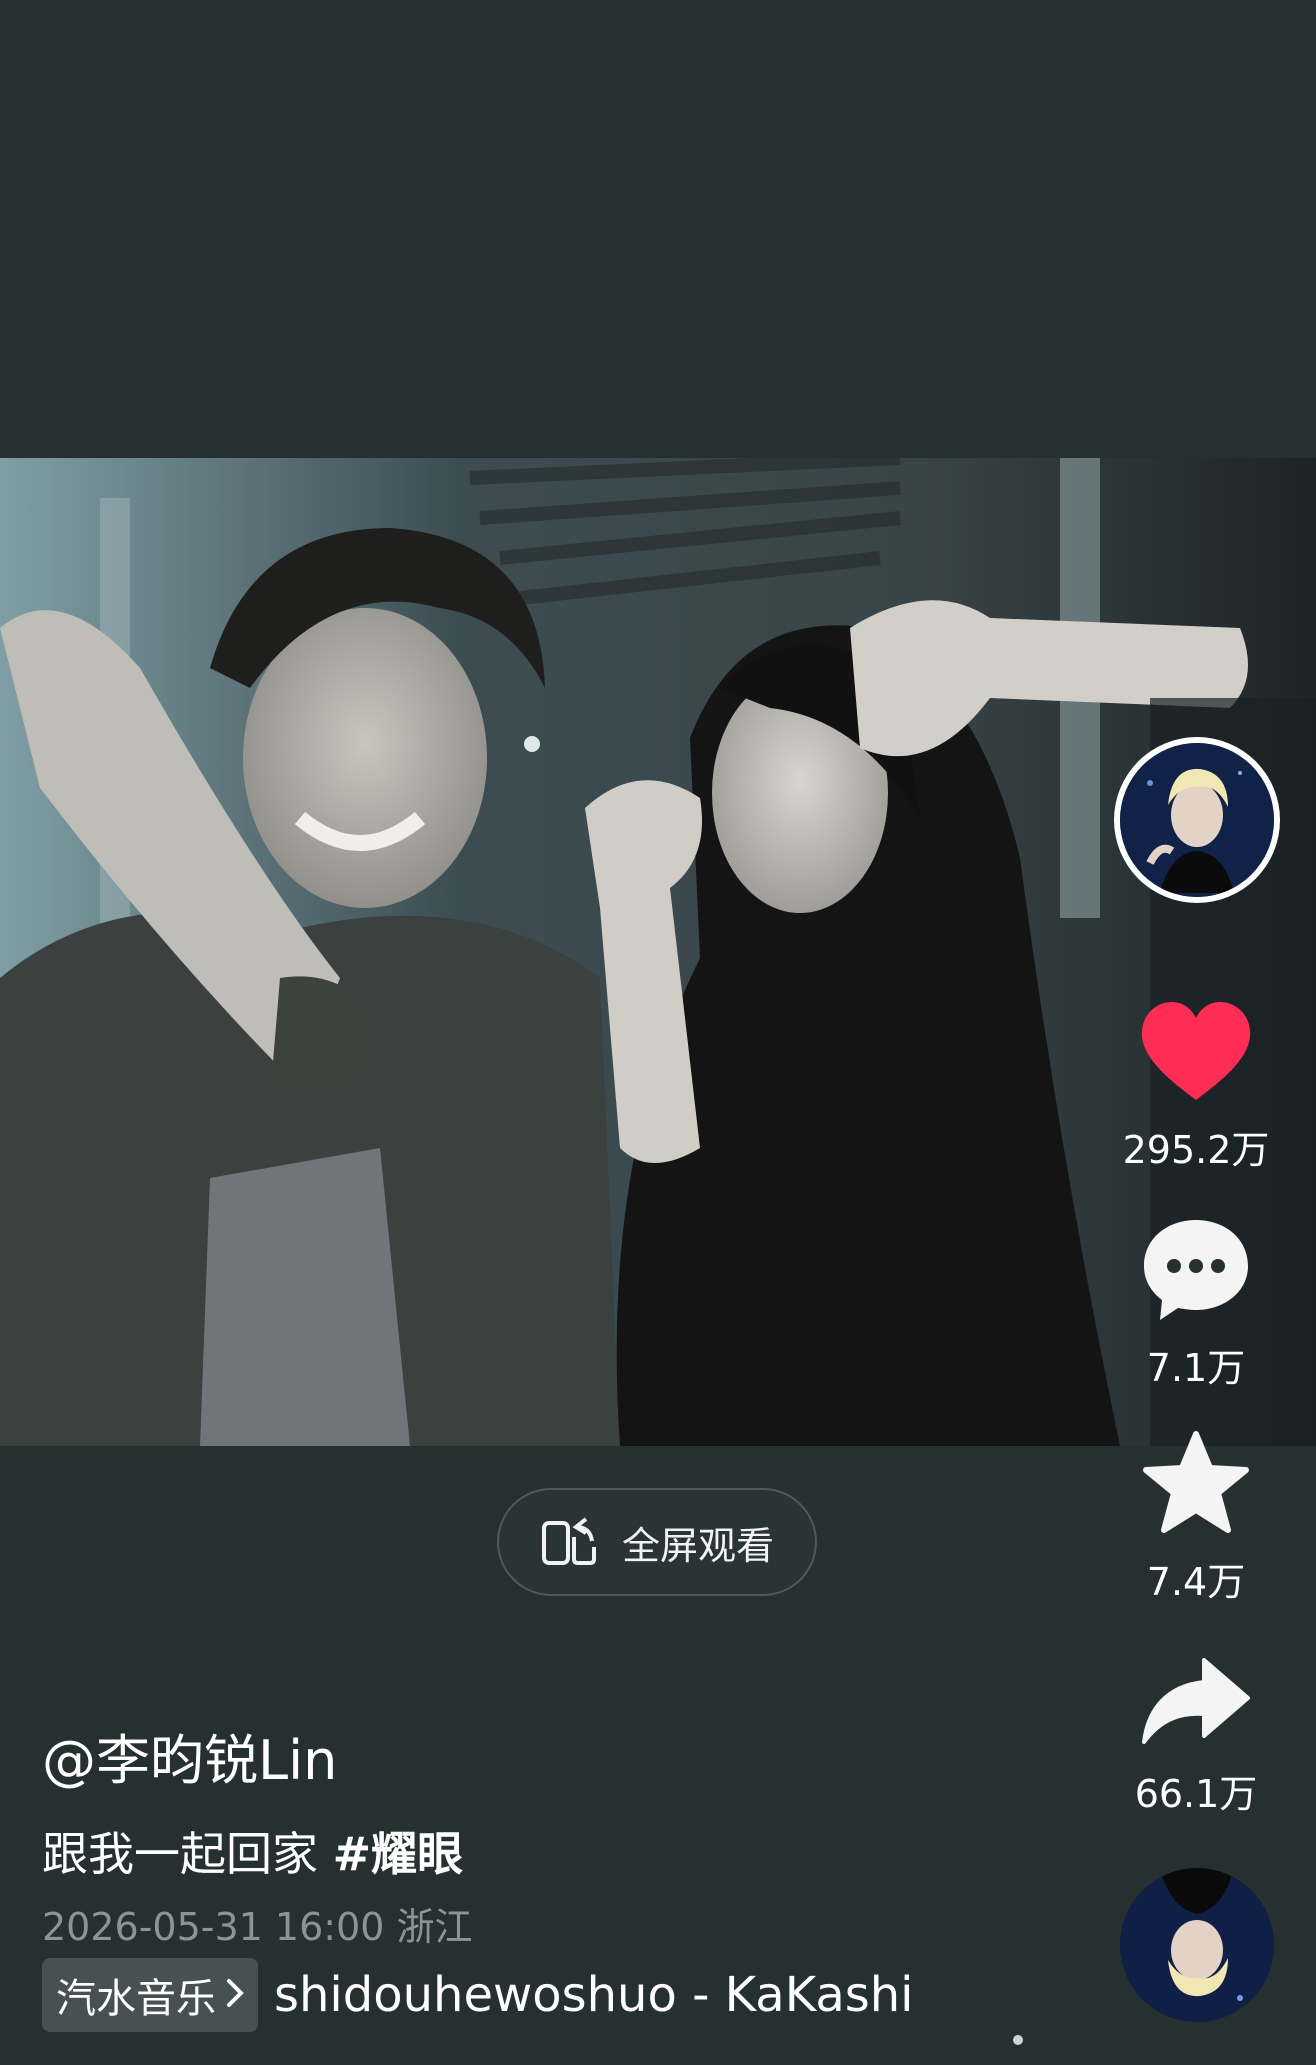  Describe the element at coordinates (398, 1854) in the screenshot. I see `hashtag-link: #耀眼` at that location.